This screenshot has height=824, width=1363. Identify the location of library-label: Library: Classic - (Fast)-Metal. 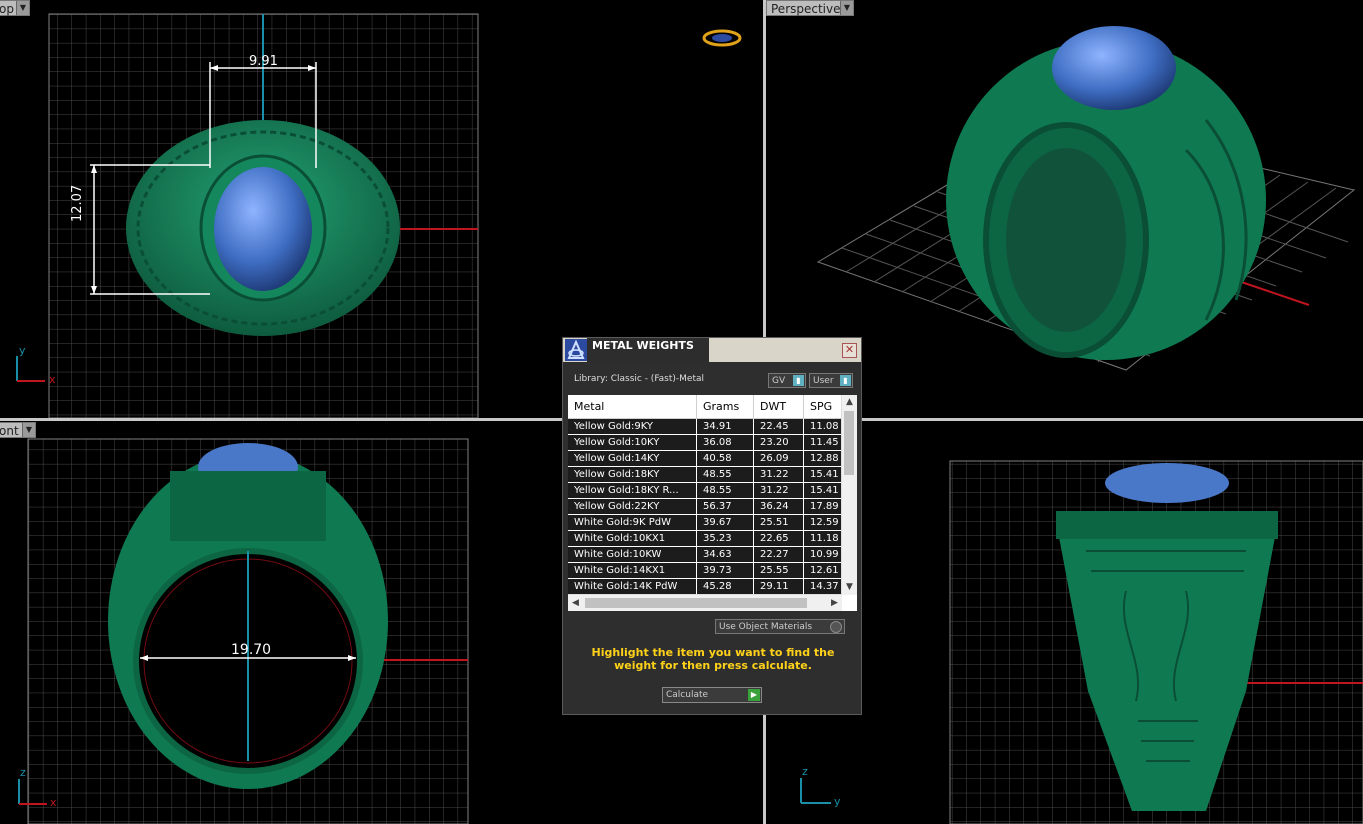
(639, 379).